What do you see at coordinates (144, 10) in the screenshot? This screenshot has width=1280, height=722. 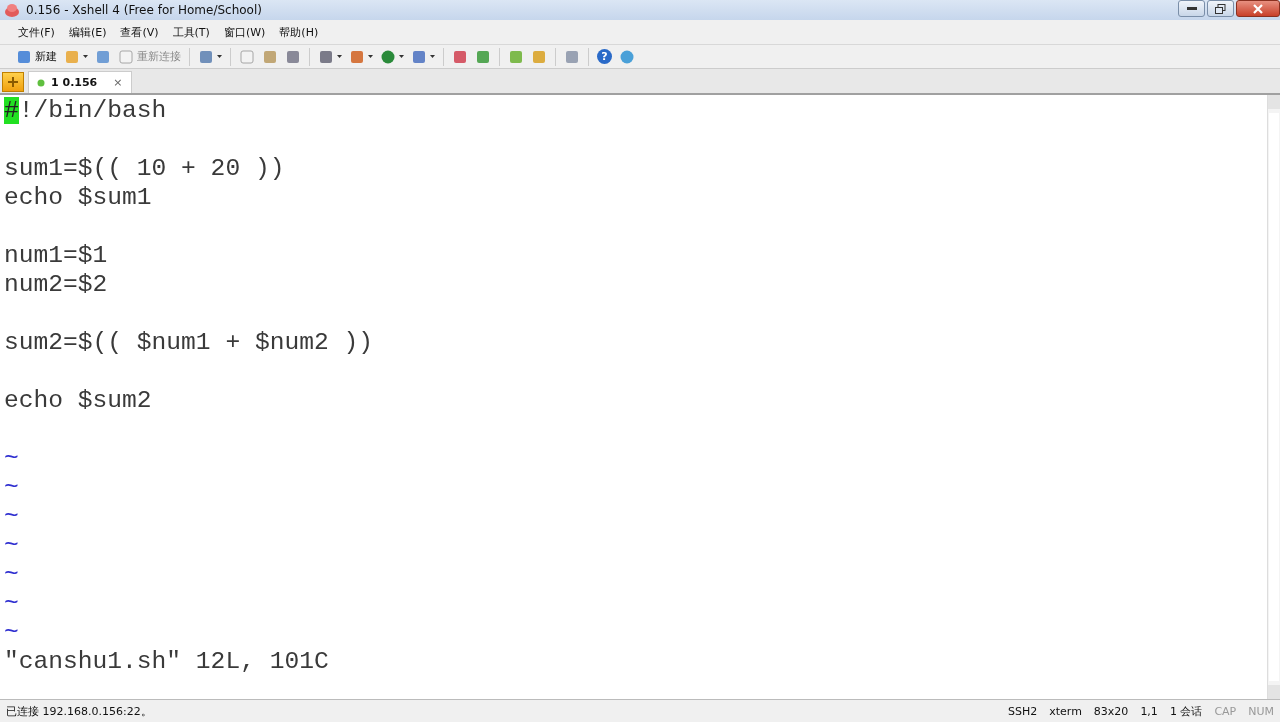 I see `window-title: 0.156 - Xshell 4 (Free for Home/School)` at bounding box center [144, 10].